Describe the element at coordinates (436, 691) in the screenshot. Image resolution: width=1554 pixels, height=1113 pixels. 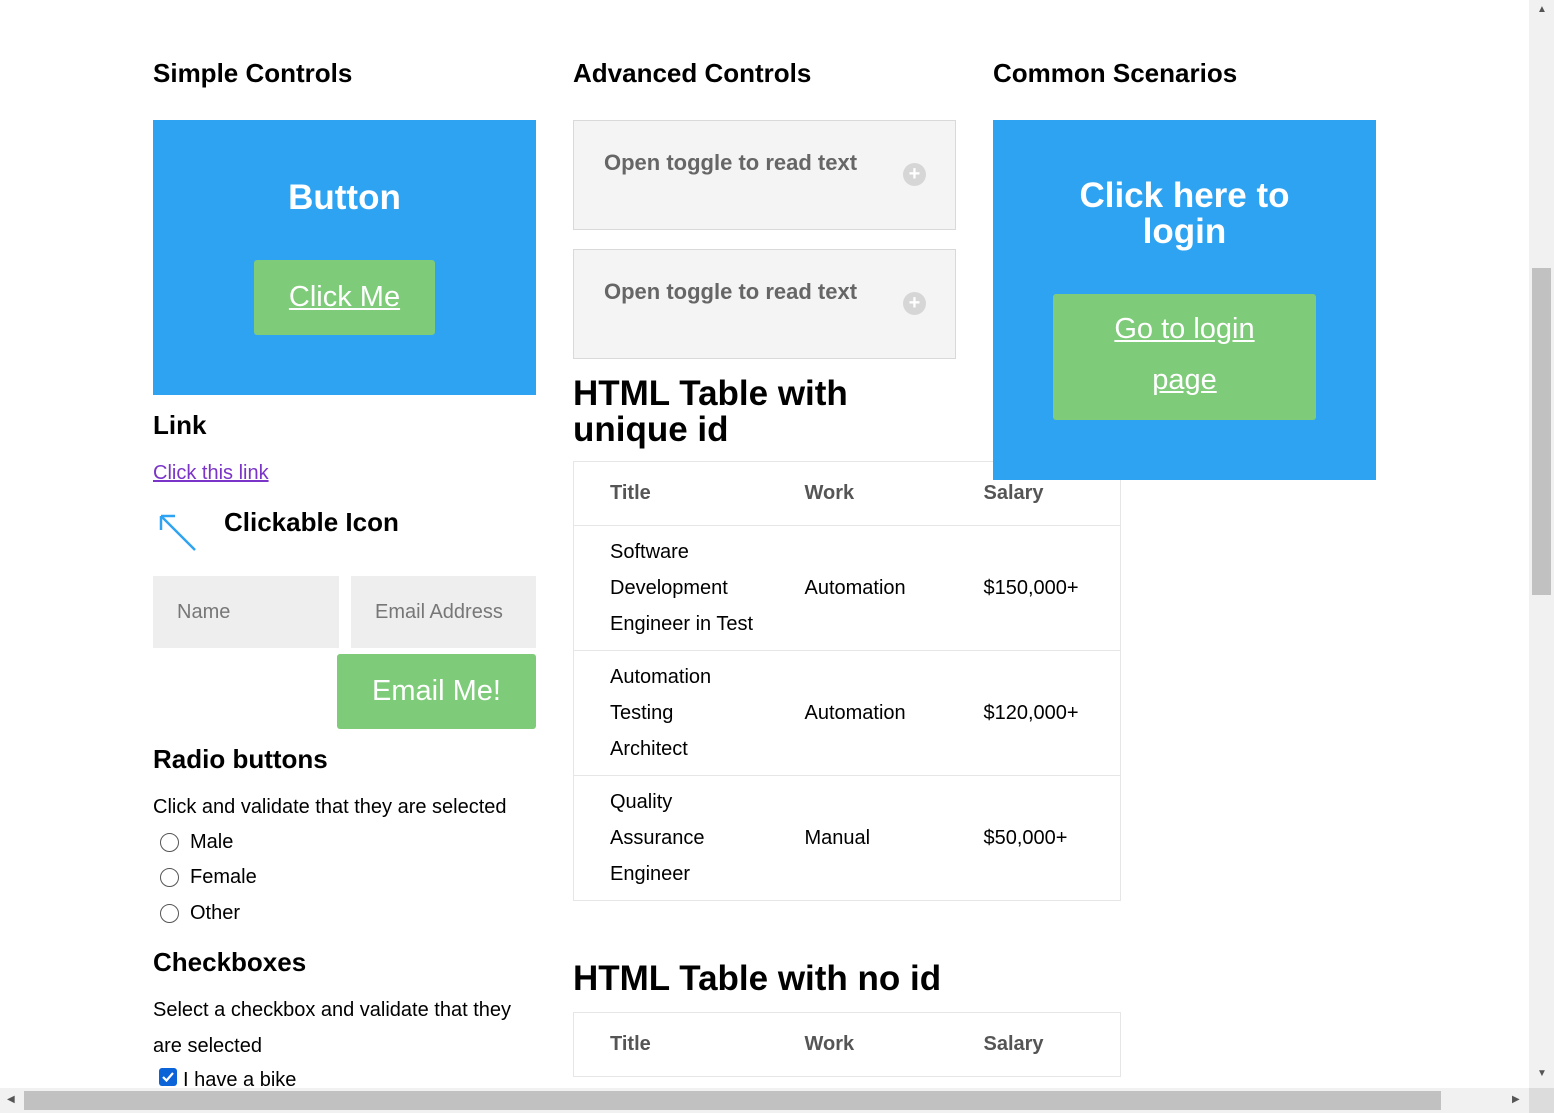
I see `email-me-button: Email Me!` at that location.